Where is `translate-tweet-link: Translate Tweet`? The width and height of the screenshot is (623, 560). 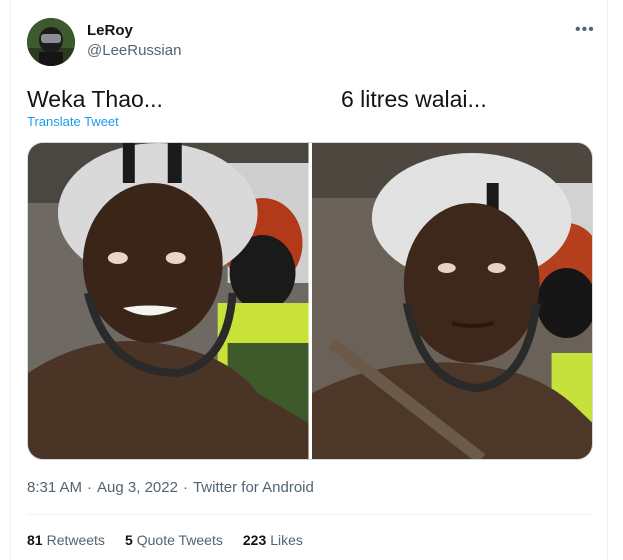
translate-tweet-link: Translate Tweet is located at coordinates (73, 121).